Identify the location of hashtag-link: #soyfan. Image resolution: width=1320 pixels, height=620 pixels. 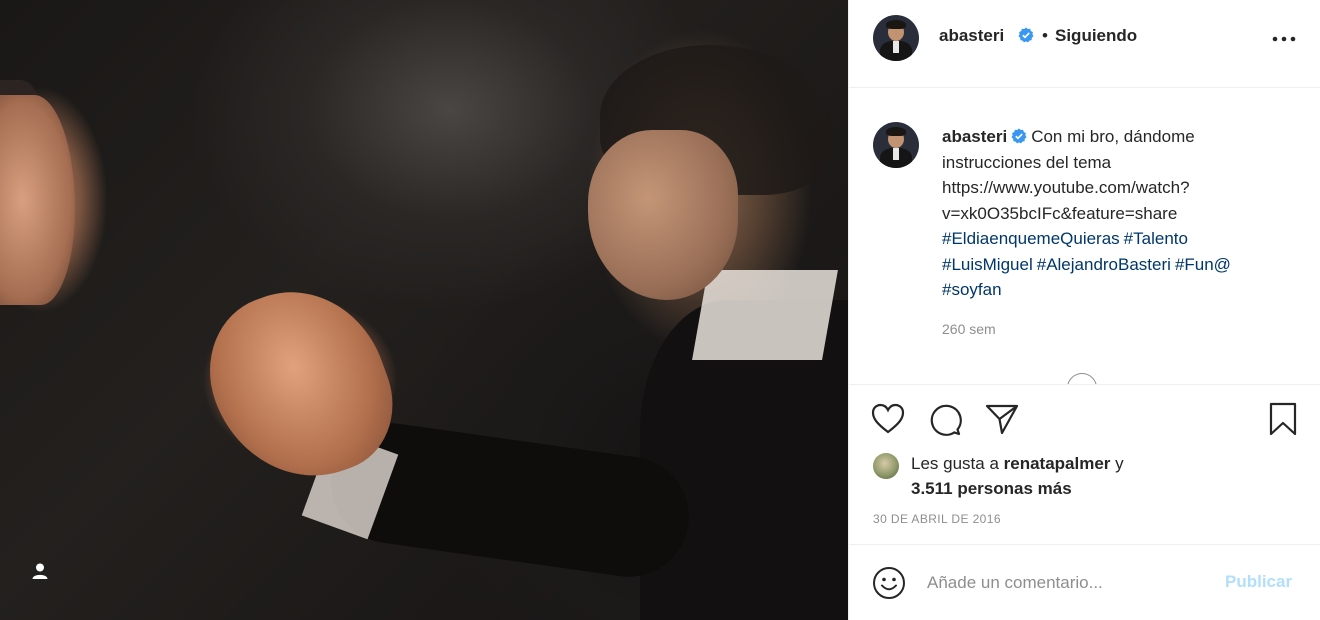
(972, 289).